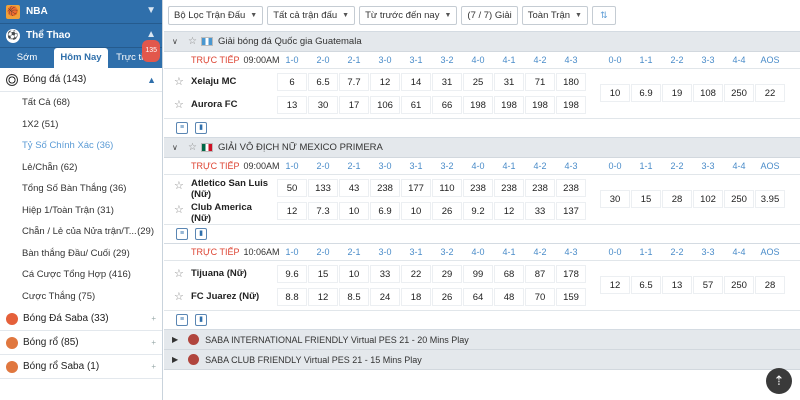 This screenshot has height=400, width=800. I want to click on odds-cell: 14, so click(416, 82).